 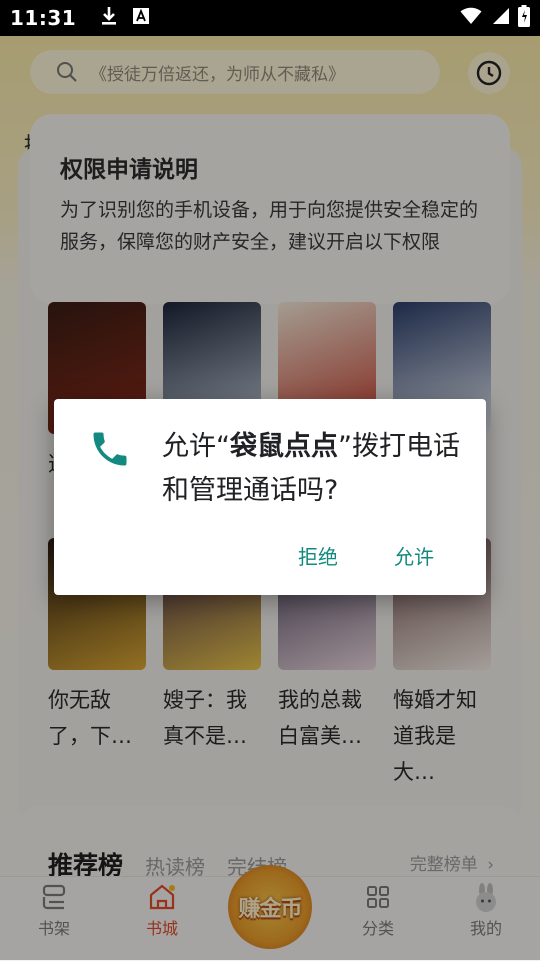 What do you see at coordinates (524, 18) in the screenshot?
I see `battery-icon` at bounding box center [524, 18].